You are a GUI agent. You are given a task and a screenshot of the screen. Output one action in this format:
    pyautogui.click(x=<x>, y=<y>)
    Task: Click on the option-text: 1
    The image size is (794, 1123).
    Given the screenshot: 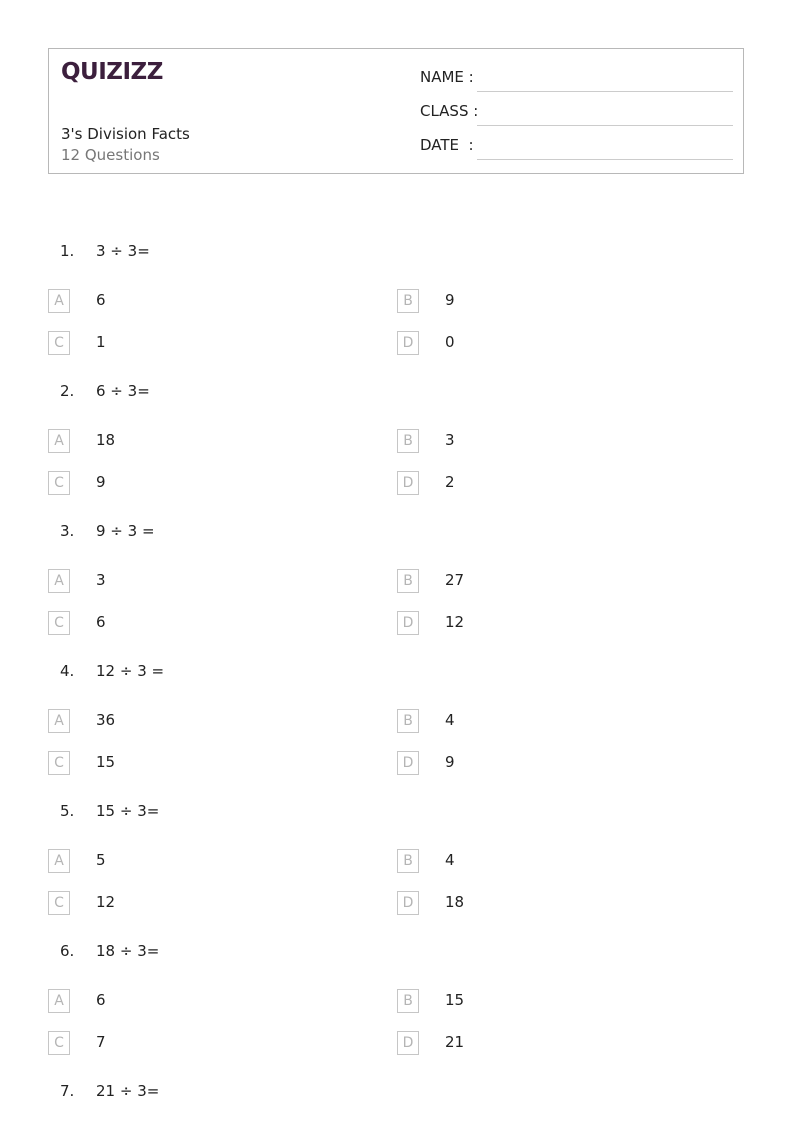 What is the action you would take?
    pyautogui.click(x=101, y=342)
    